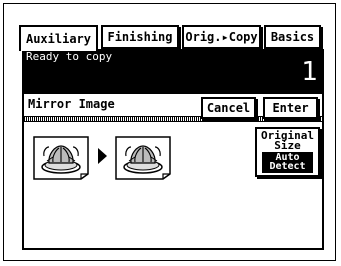  Describe the element at coordinates (173, 70) in the screenshot. I see `status-bar: Ready to copy 1` at that location.